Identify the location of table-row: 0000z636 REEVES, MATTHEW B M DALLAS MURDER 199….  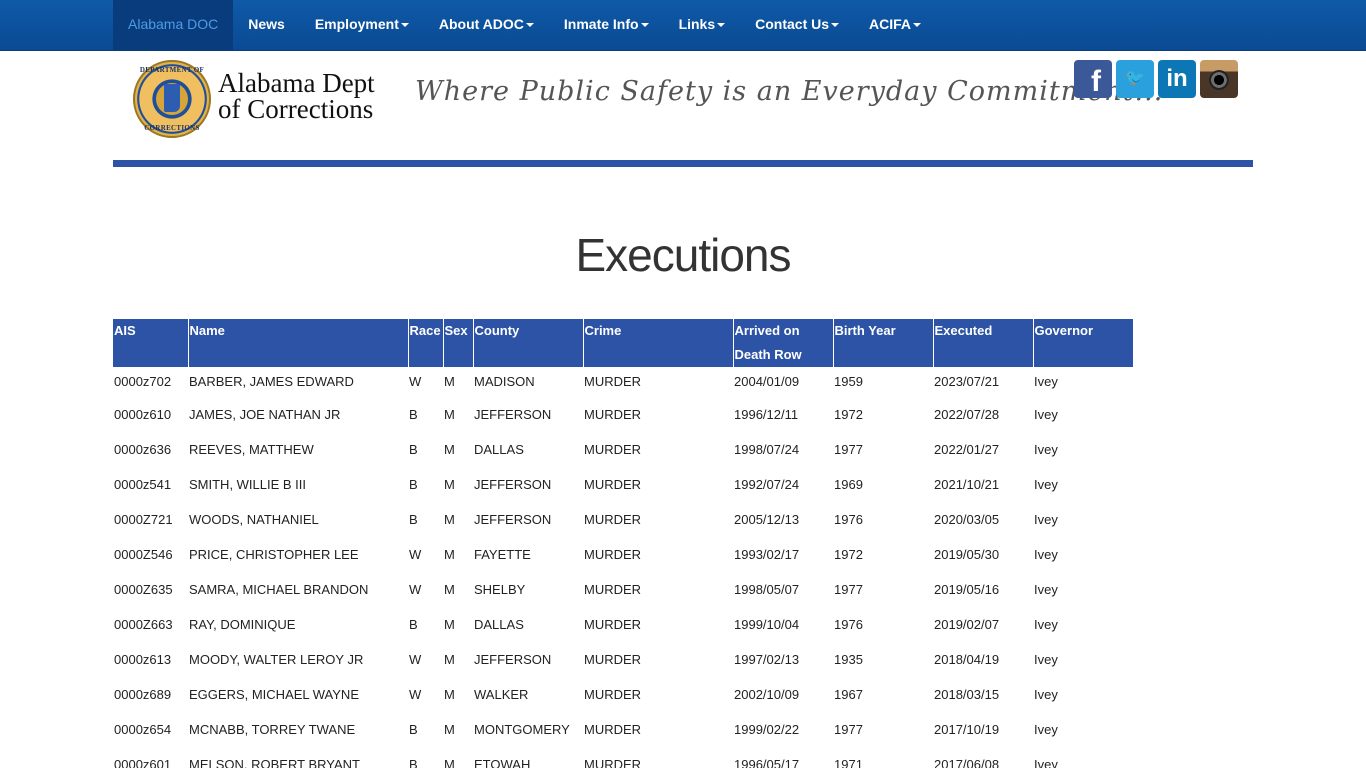
(623, 449).